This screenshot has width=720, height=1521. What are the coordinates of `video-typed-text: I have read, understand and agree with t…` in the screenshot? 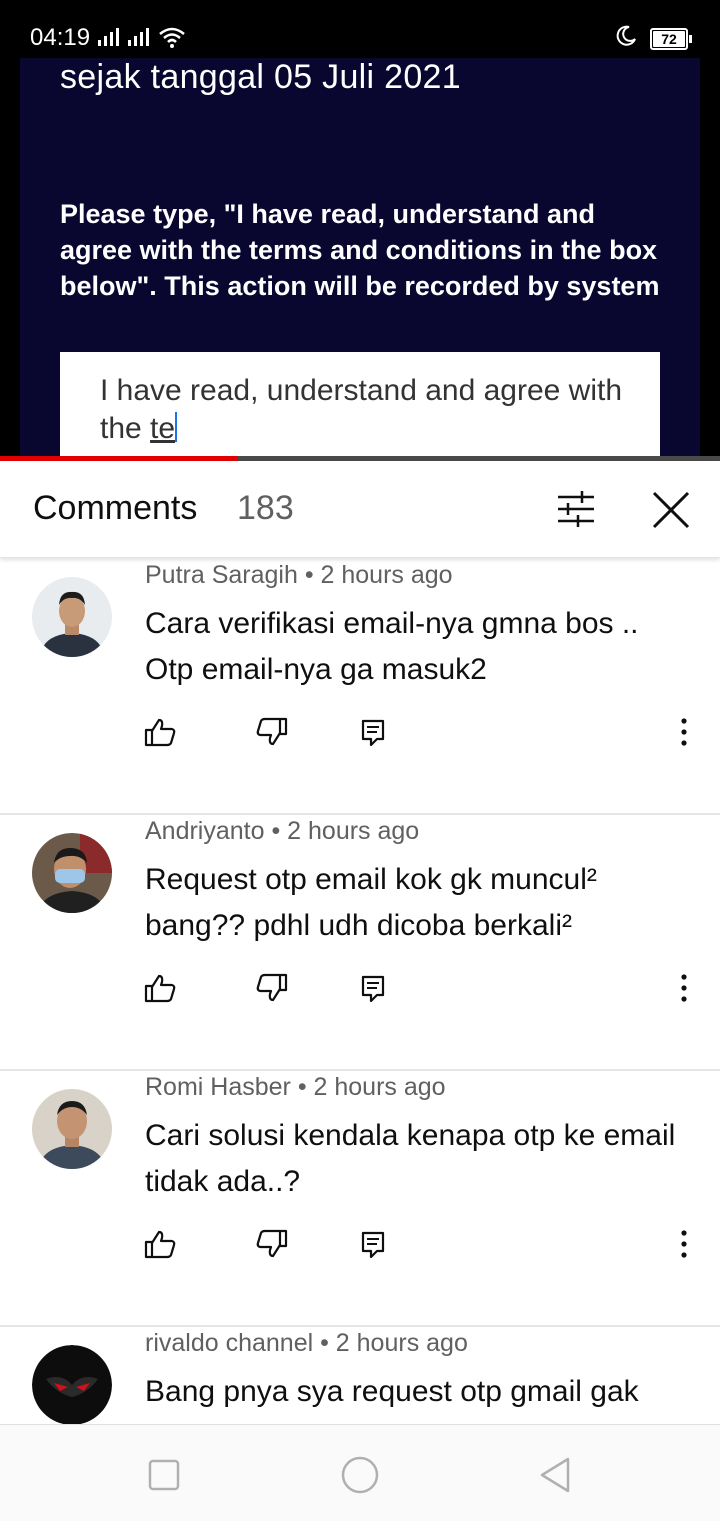 It's located at (370, 410).